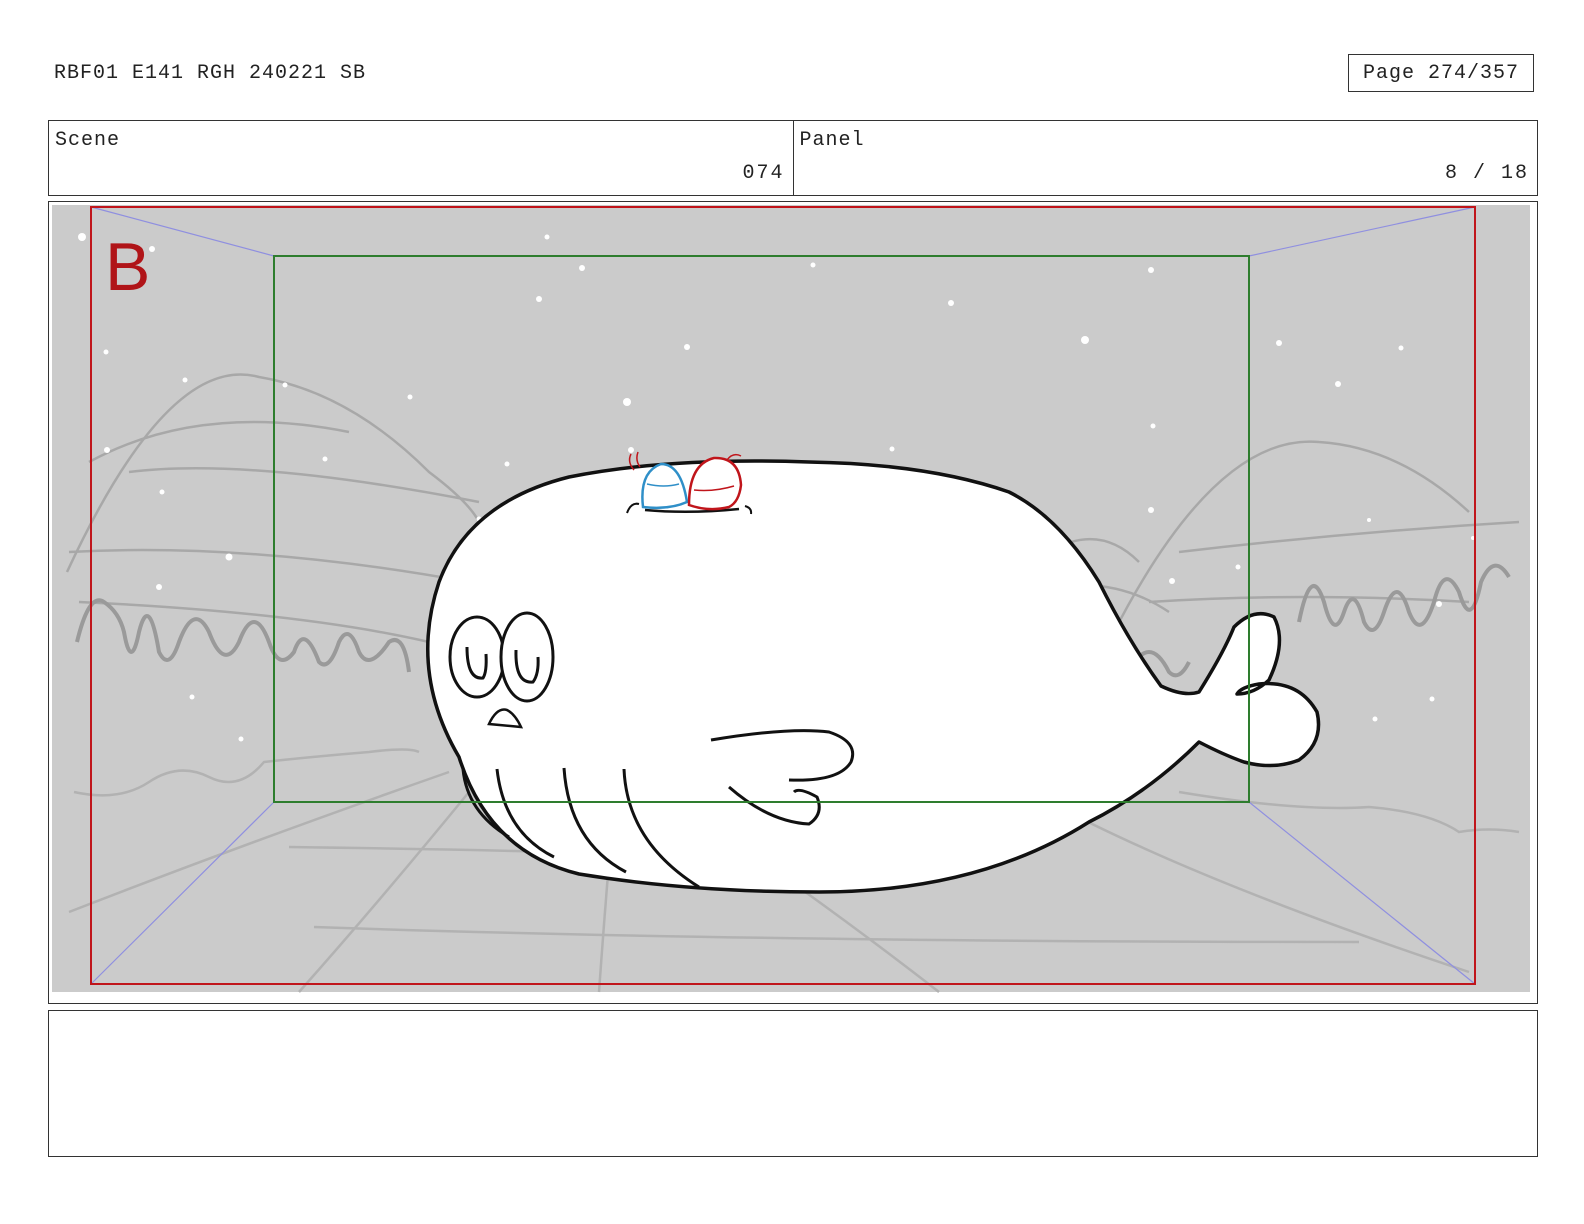 The height and width of the screenshot is (1224, 1584). Describe the element at coordinates (421, 158) in the screenshot. I see `scene-cell: Scene 074` at that location.